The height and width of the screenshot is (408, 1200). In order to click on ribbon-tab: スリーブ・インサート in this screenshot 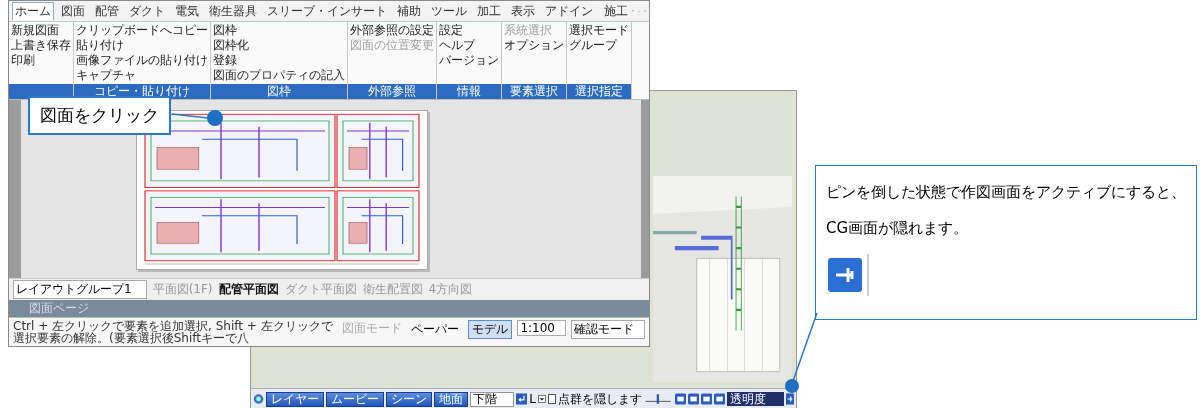, I will do `click(327, 11)`.